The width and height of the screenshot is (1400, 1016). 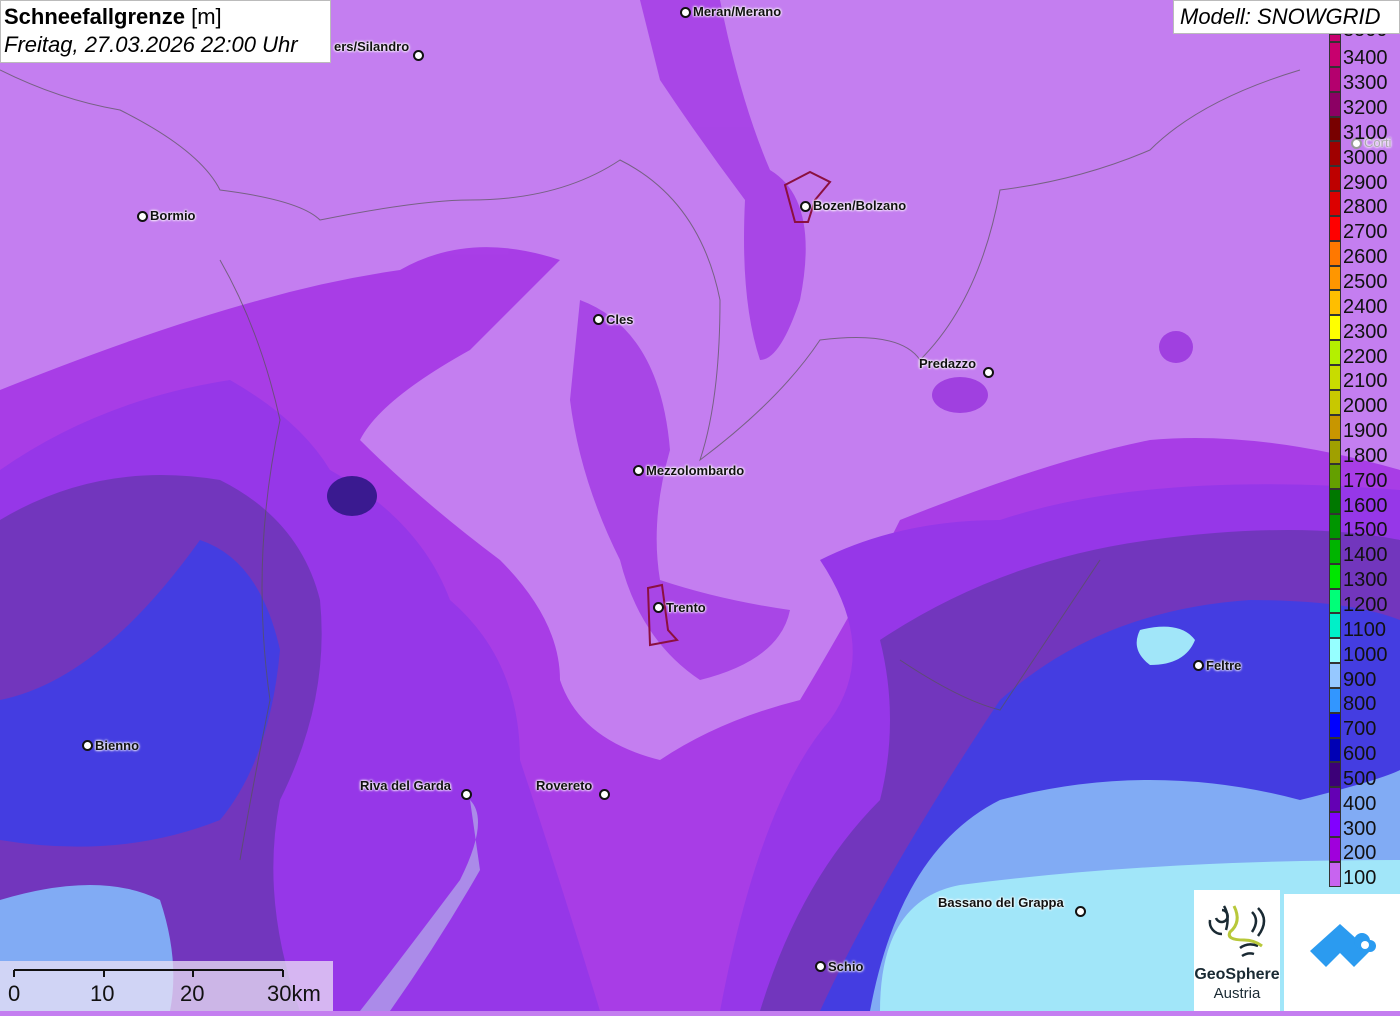 I want to click on legend-label: 1600, so click(x=1365, y=505).